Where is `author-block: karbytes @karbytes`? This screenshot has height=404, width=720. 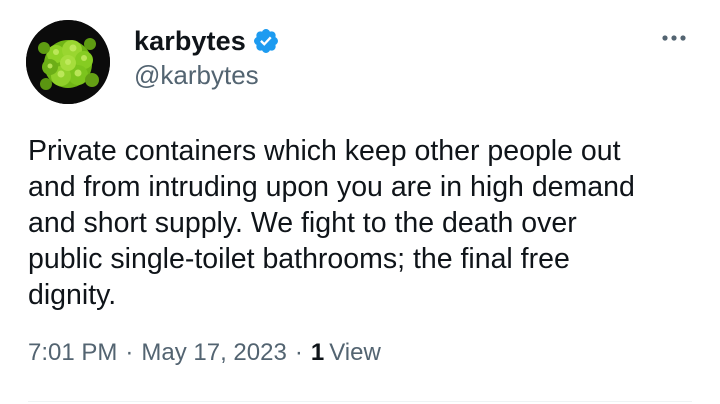 author-block: karbytes @karbytes is located at coordinates (207, 57).